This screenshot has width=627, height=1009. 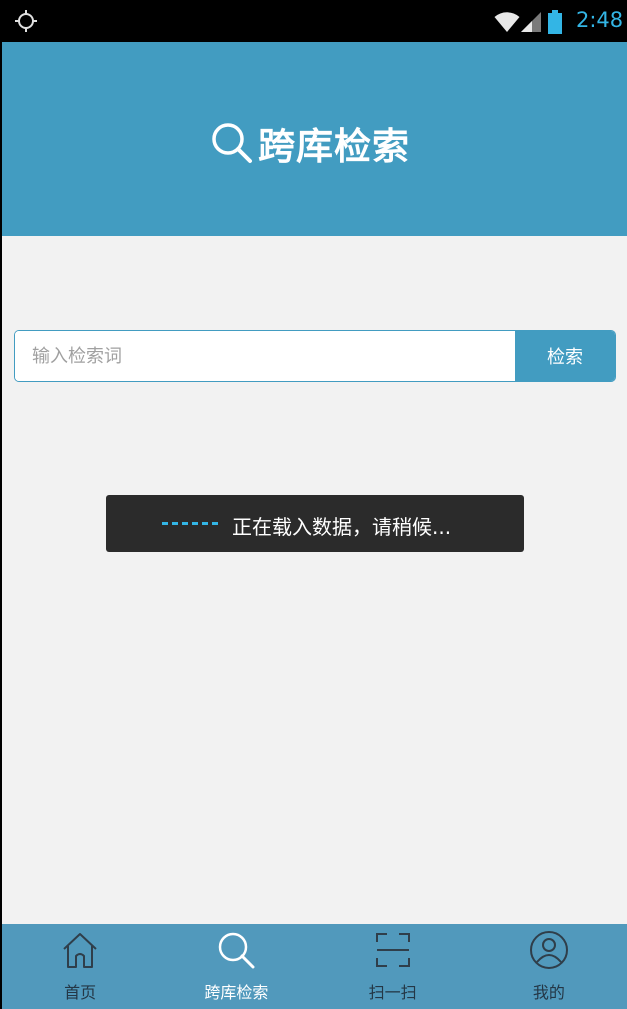 What do you see at coordinates (80, 950) in the screenshot?
I see `home-icon` at bounding box center [80, 950].